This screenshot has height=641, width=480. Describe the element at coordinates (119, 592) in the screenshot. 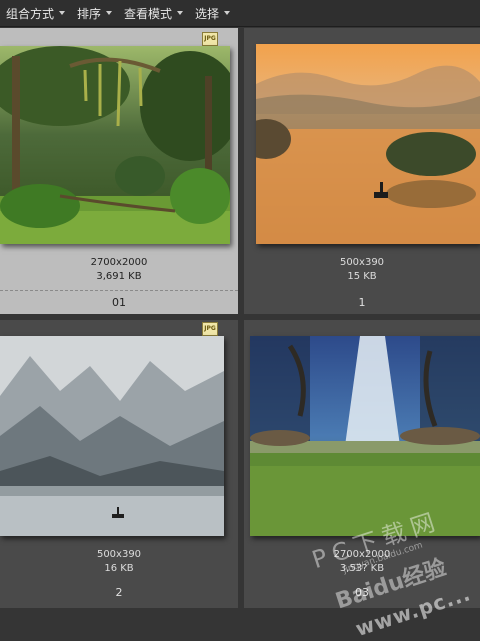

I see `file-name: 2` at that location.